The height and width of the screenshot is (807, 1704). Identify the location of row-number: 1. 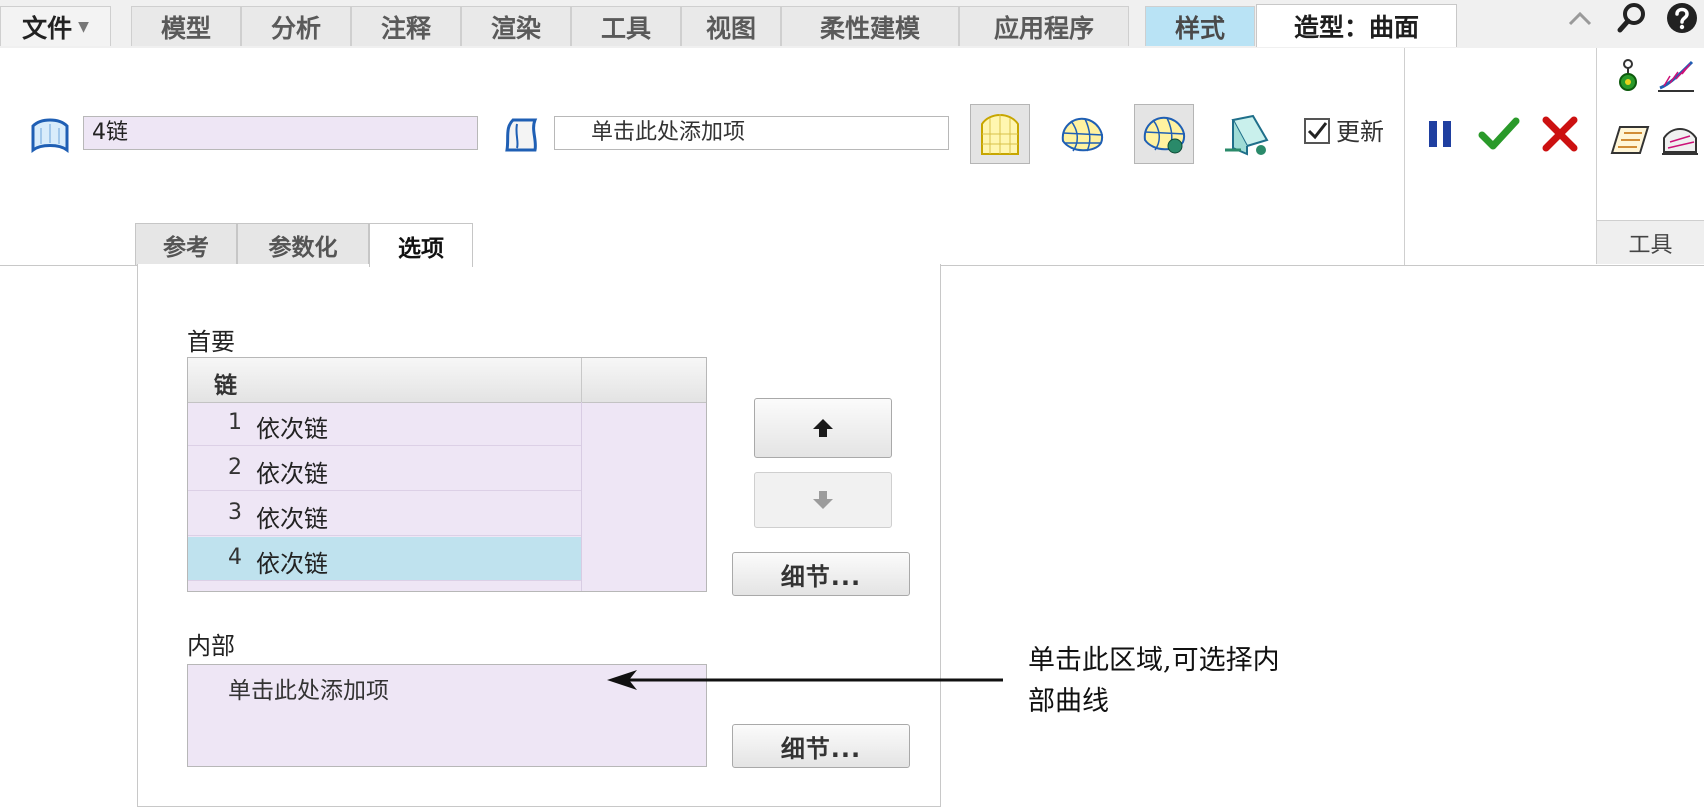
(235, 422).